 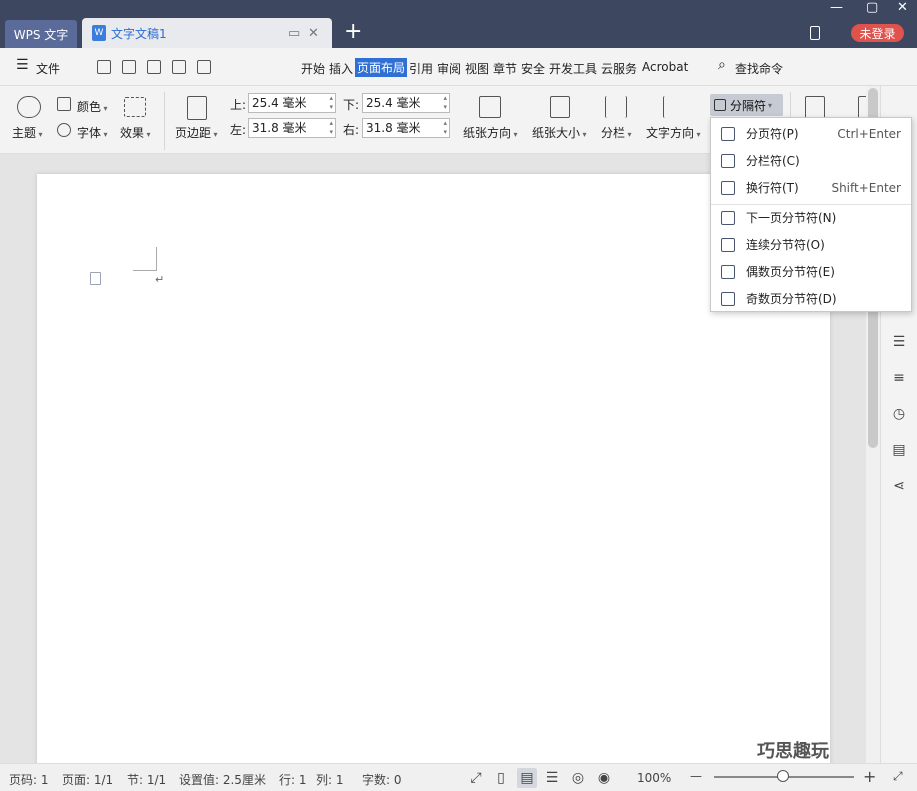 What do you see at coordinates (29, 779) in the screenshot?
I see `status-page-number: 页码: 1` at bounding box center [29, 779].